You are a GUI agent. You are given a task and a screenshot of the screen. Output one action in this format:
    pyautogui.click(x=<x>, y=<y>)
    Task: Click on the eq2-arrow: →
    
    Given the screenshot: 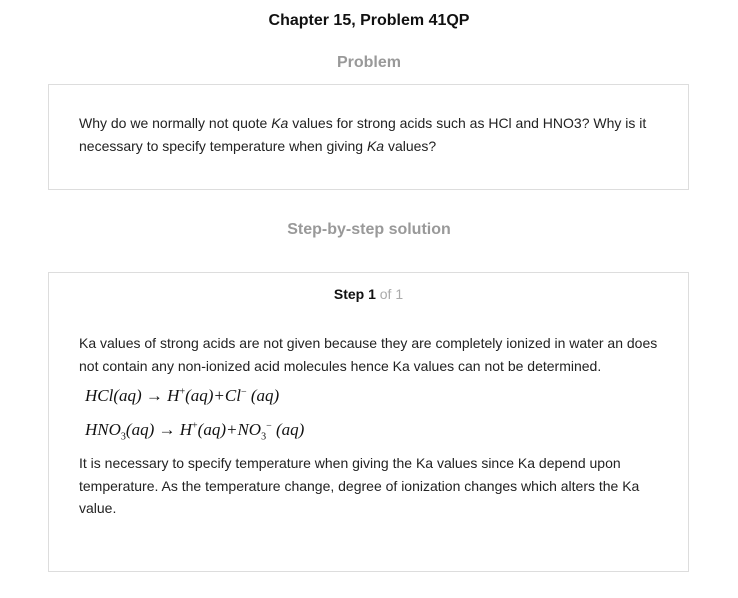 What is the action you would take?
    pyautogui.click(x=167, y=429)
    